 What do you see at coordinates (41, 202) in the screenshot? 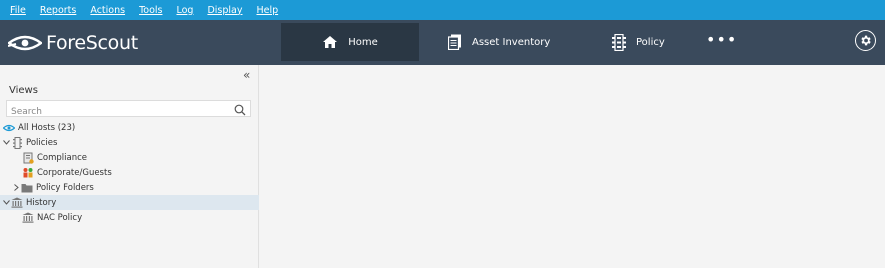
I see `tree-item-label: History` at bounding box center [41, 202].